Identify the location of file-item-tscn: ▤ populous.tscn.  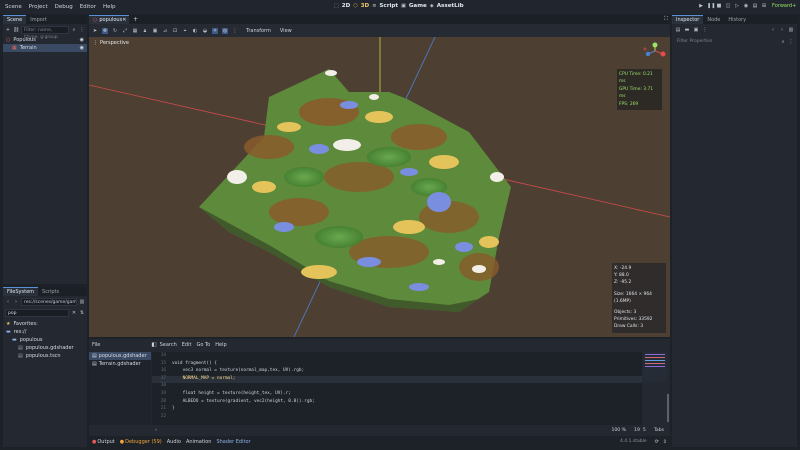
(45, 356).